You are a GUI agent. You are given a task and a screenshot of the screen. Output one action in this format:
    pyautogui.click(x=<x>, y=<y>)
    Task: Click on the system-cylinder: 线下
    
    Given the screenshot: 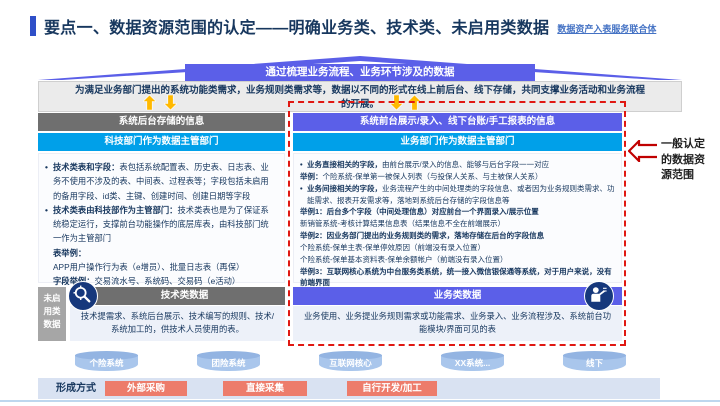 What is the action you would take?
    pyautogui.click(x=594, y=361)
    